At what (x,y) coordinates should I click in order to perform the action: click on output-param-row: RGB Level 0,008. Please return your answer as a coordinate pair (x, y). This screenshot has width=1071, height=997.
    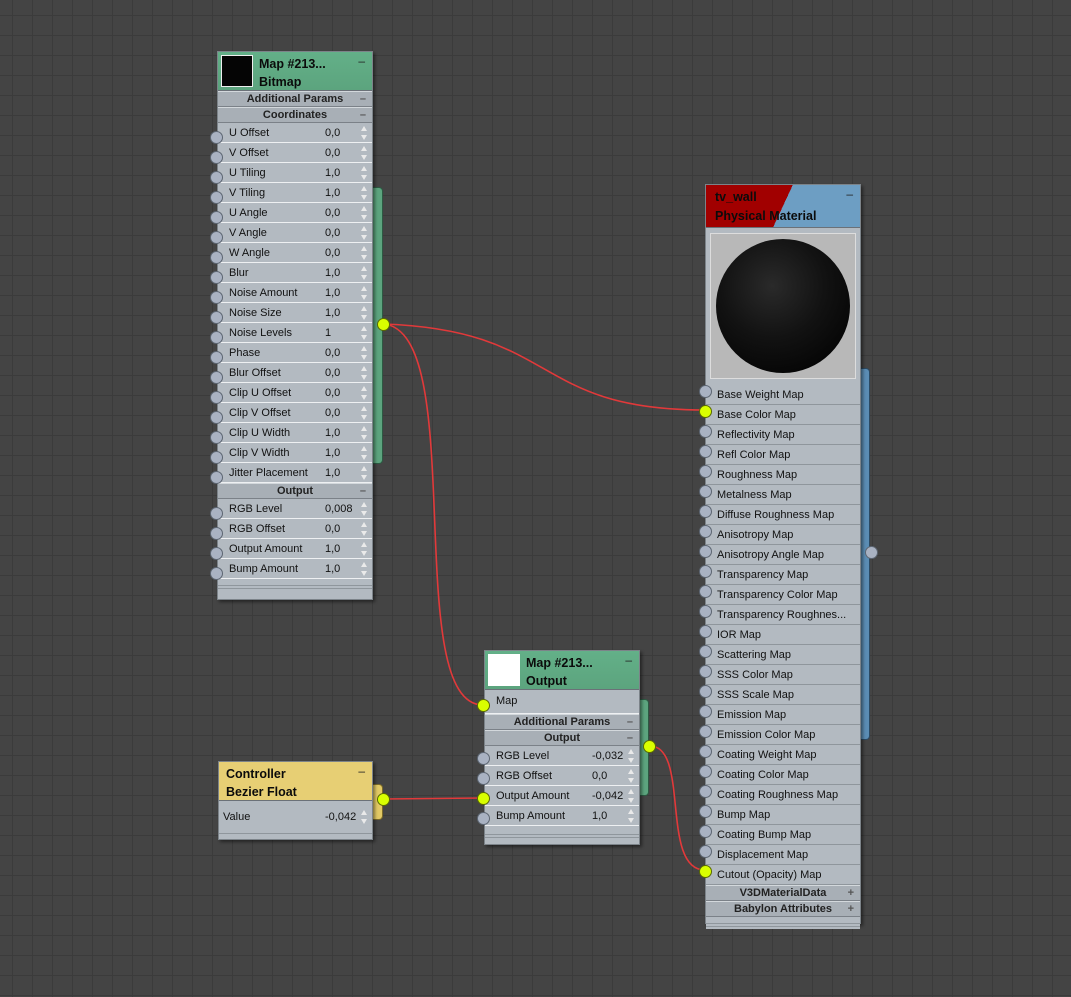
    Looking at the image, I should click on (295, 509).